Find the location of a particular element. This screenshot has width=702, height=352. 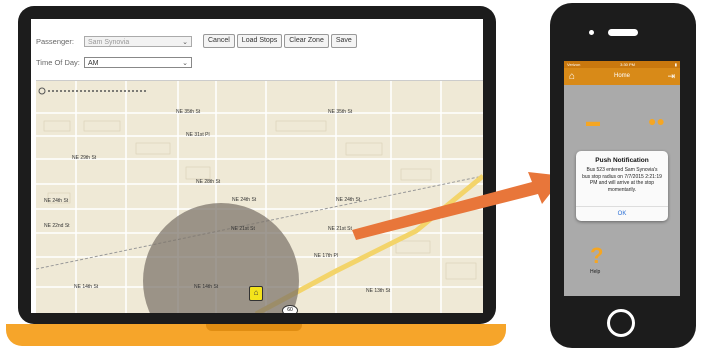

time-label: Time Of Day: is located at coordinates (58, 62).